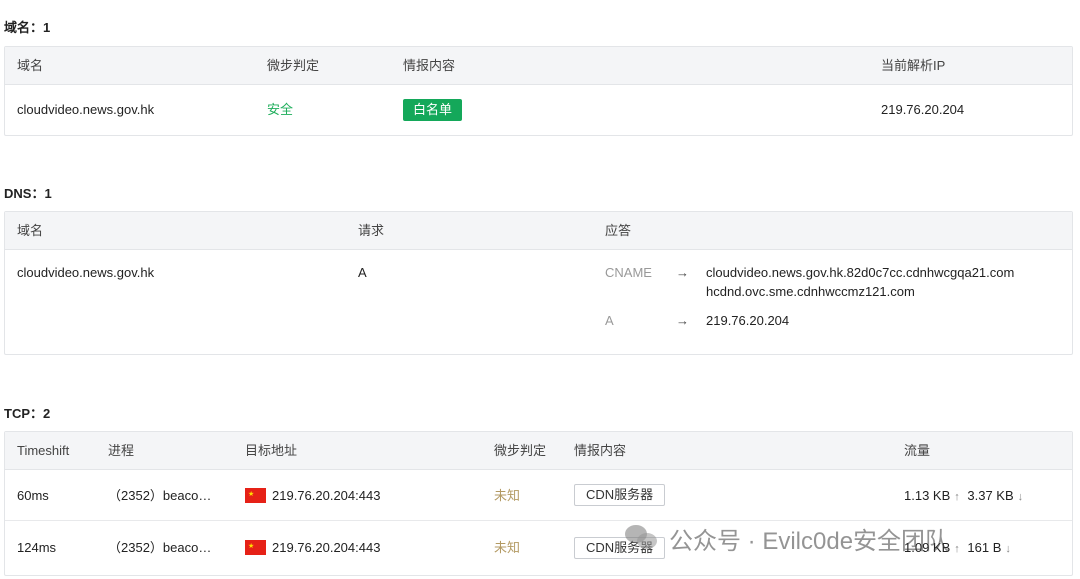  What do you see at coordinates (43, 450) in the screenshot?
I see `col-timeshift: Timeshift` at bounding box center [43, 450].